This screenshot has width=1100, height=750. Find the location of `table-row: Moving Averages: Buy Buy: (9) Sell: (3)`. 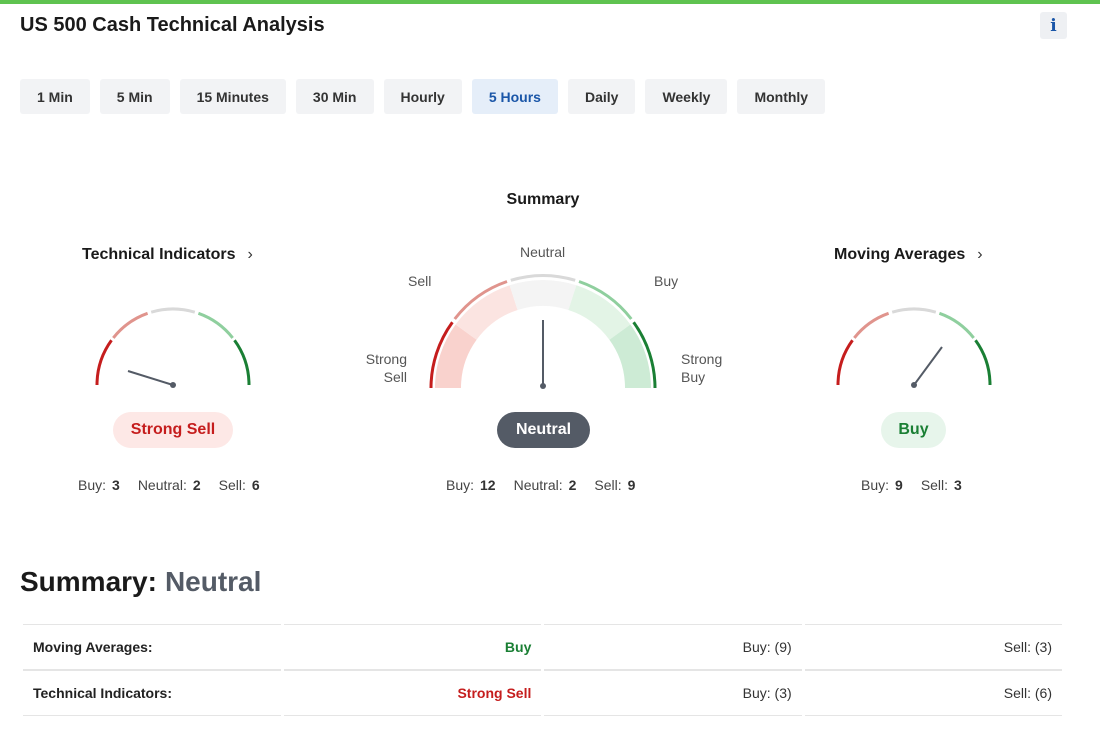

table-row: Moving Averages: Buy Buy: (9) Sell: (3) is located at coordinates (542, 647).